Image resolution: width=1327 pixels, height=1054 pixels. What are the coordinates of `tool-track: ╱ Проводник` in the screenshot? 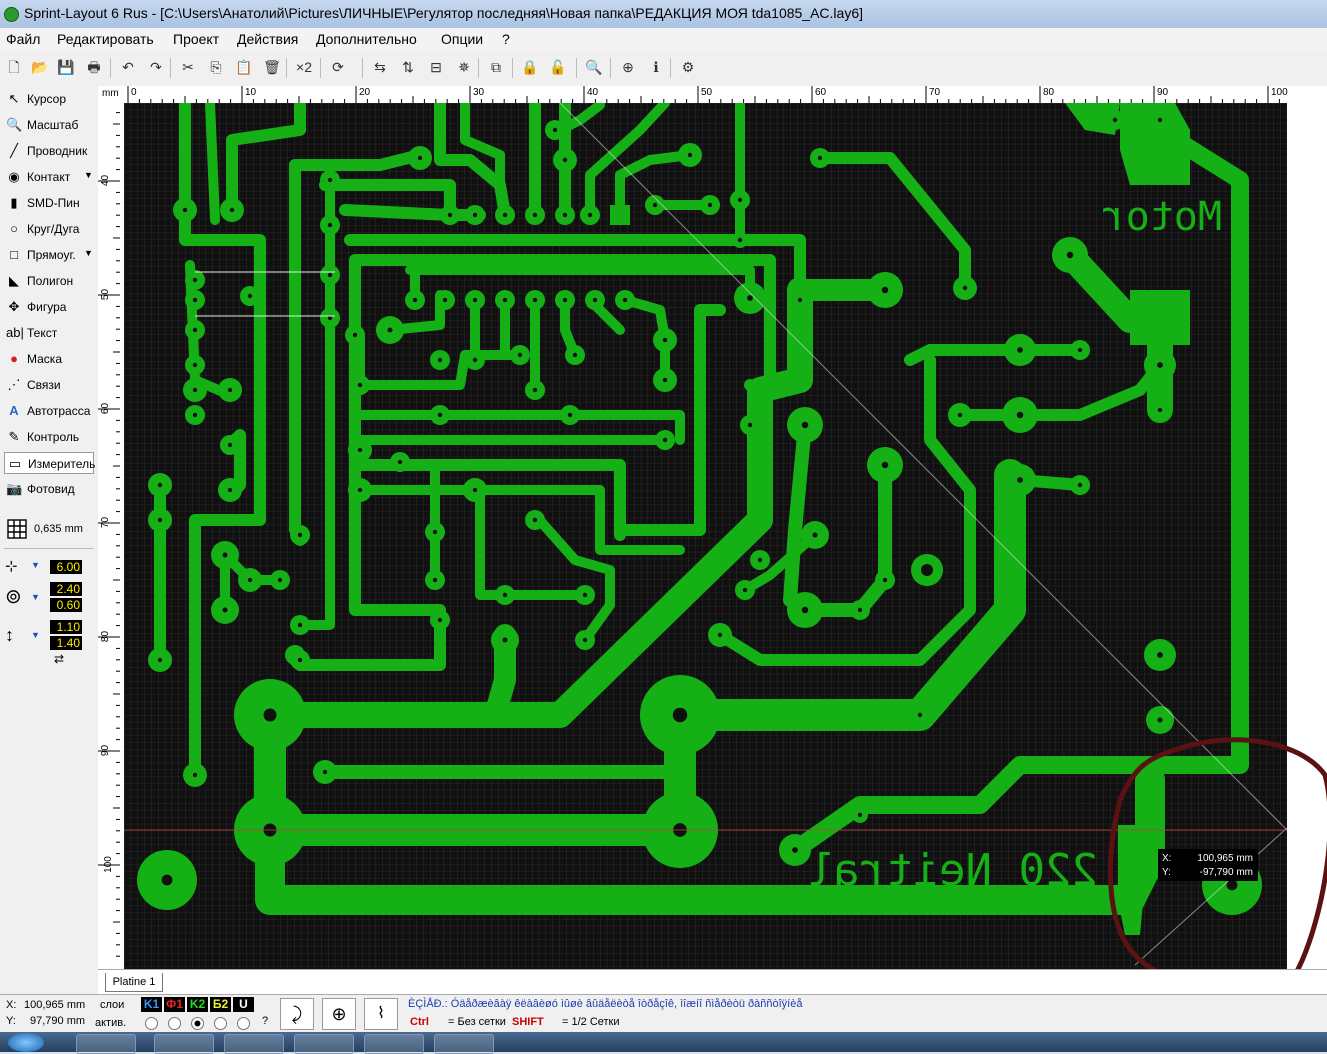 It's located at (49, 151).